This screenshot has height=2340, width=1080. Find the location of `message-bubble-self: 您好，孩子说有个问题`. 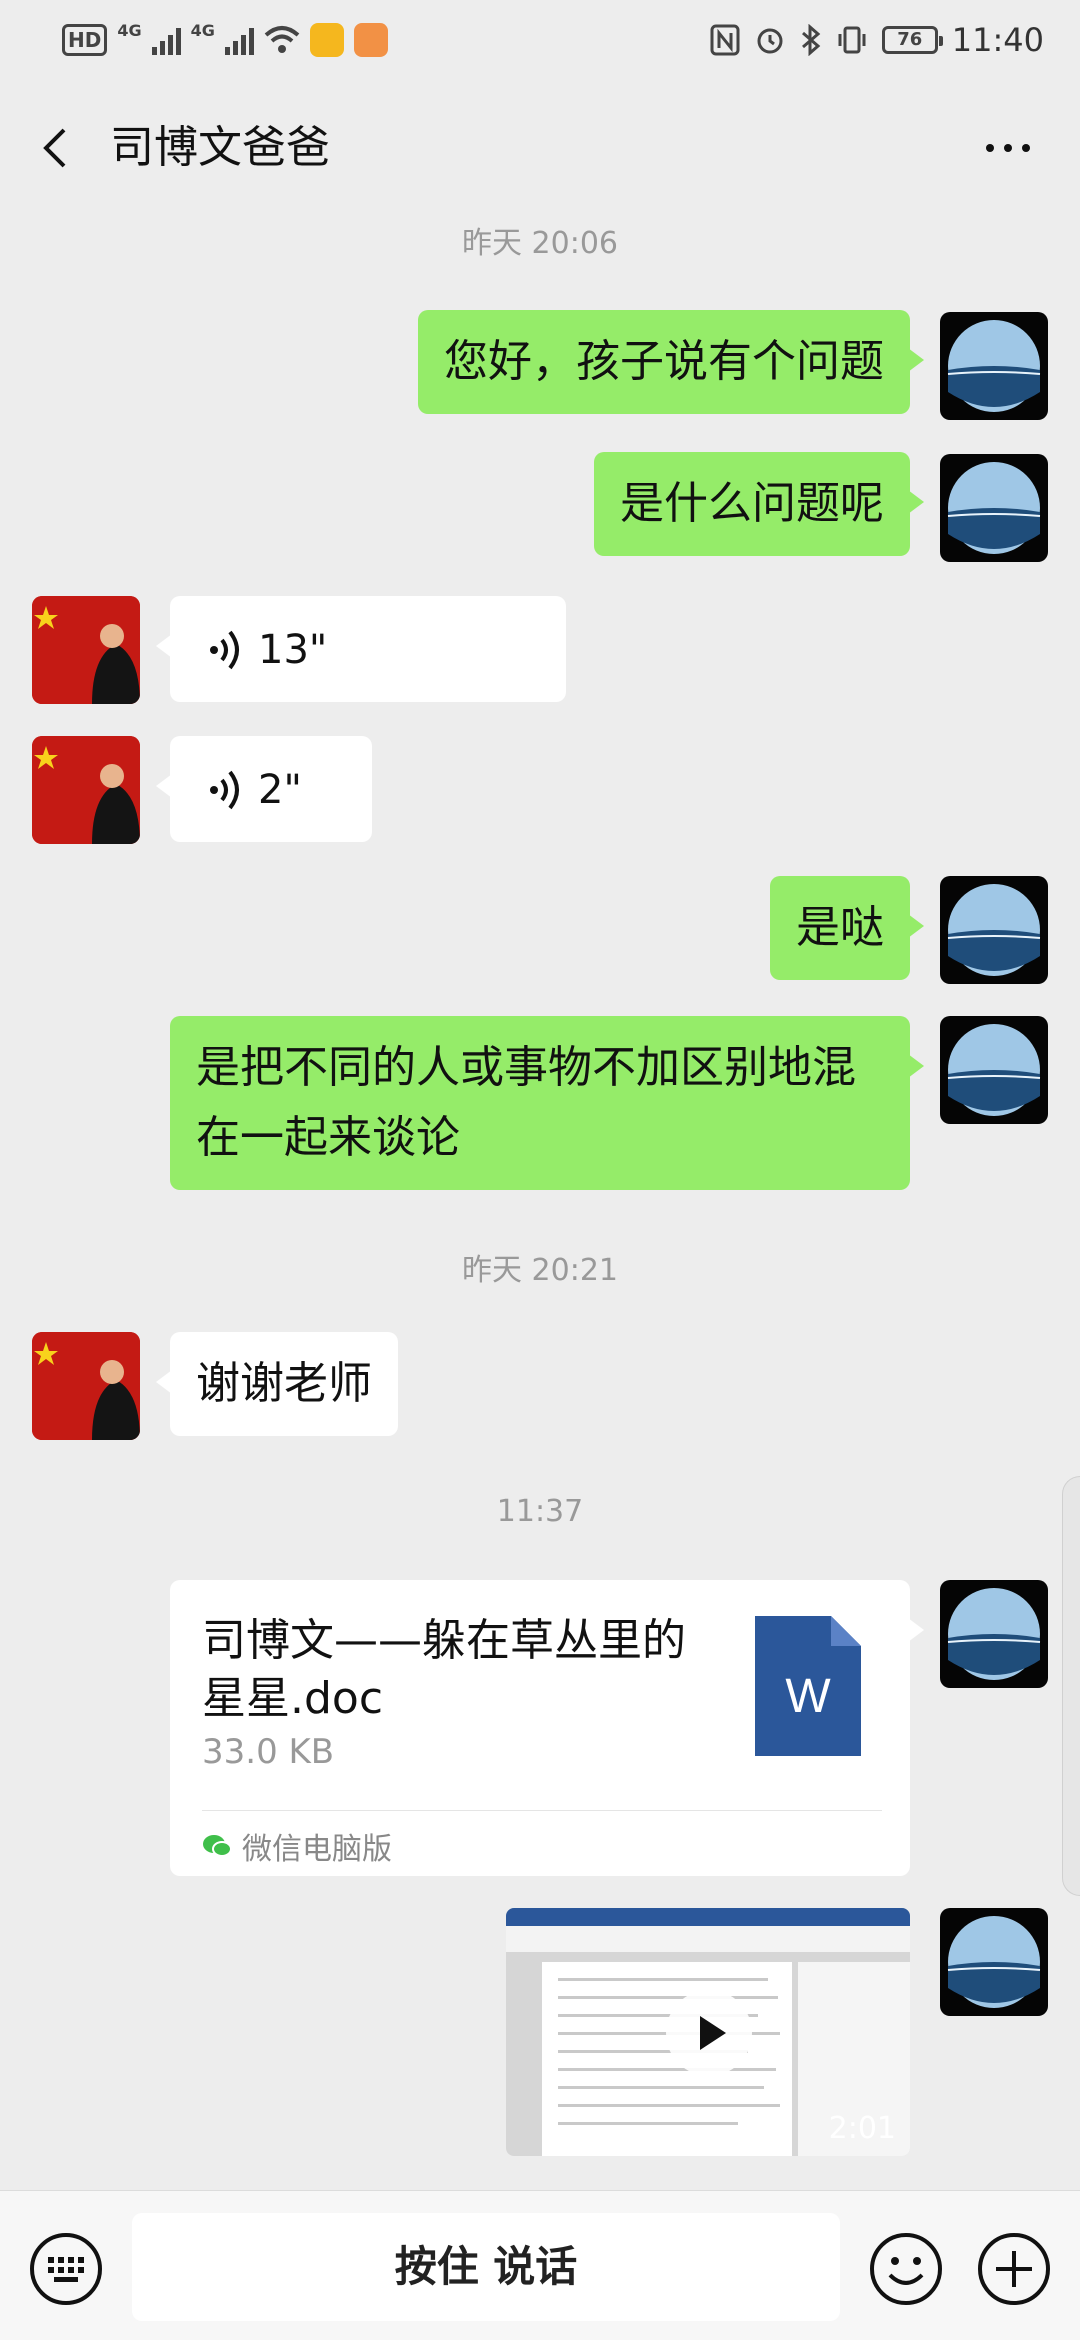

message-bubble-self: 您好，孩子说有个问题 is located at coordinates (671, 362).